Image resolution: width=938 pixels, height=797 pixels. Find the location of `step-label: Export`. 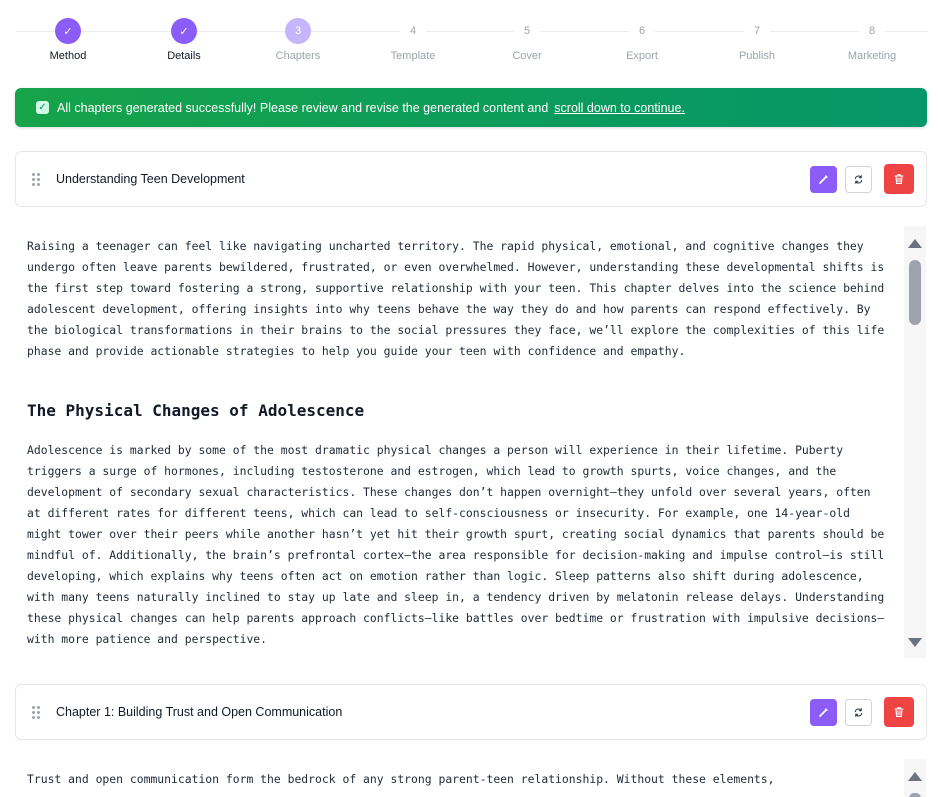

step-label: Export is located at coordinates (642, 56).